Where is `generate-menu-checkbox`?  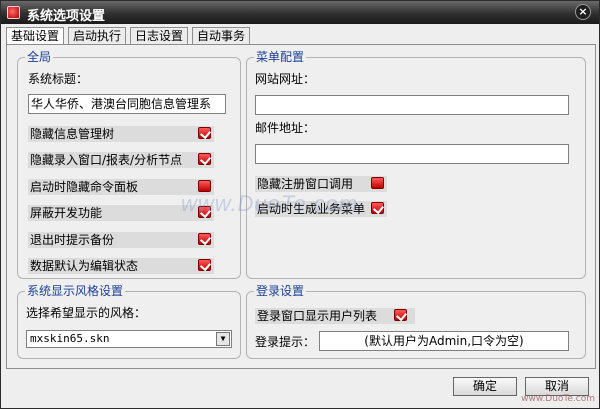
generate-menu-checkbox is located at coordinates (377, 208).